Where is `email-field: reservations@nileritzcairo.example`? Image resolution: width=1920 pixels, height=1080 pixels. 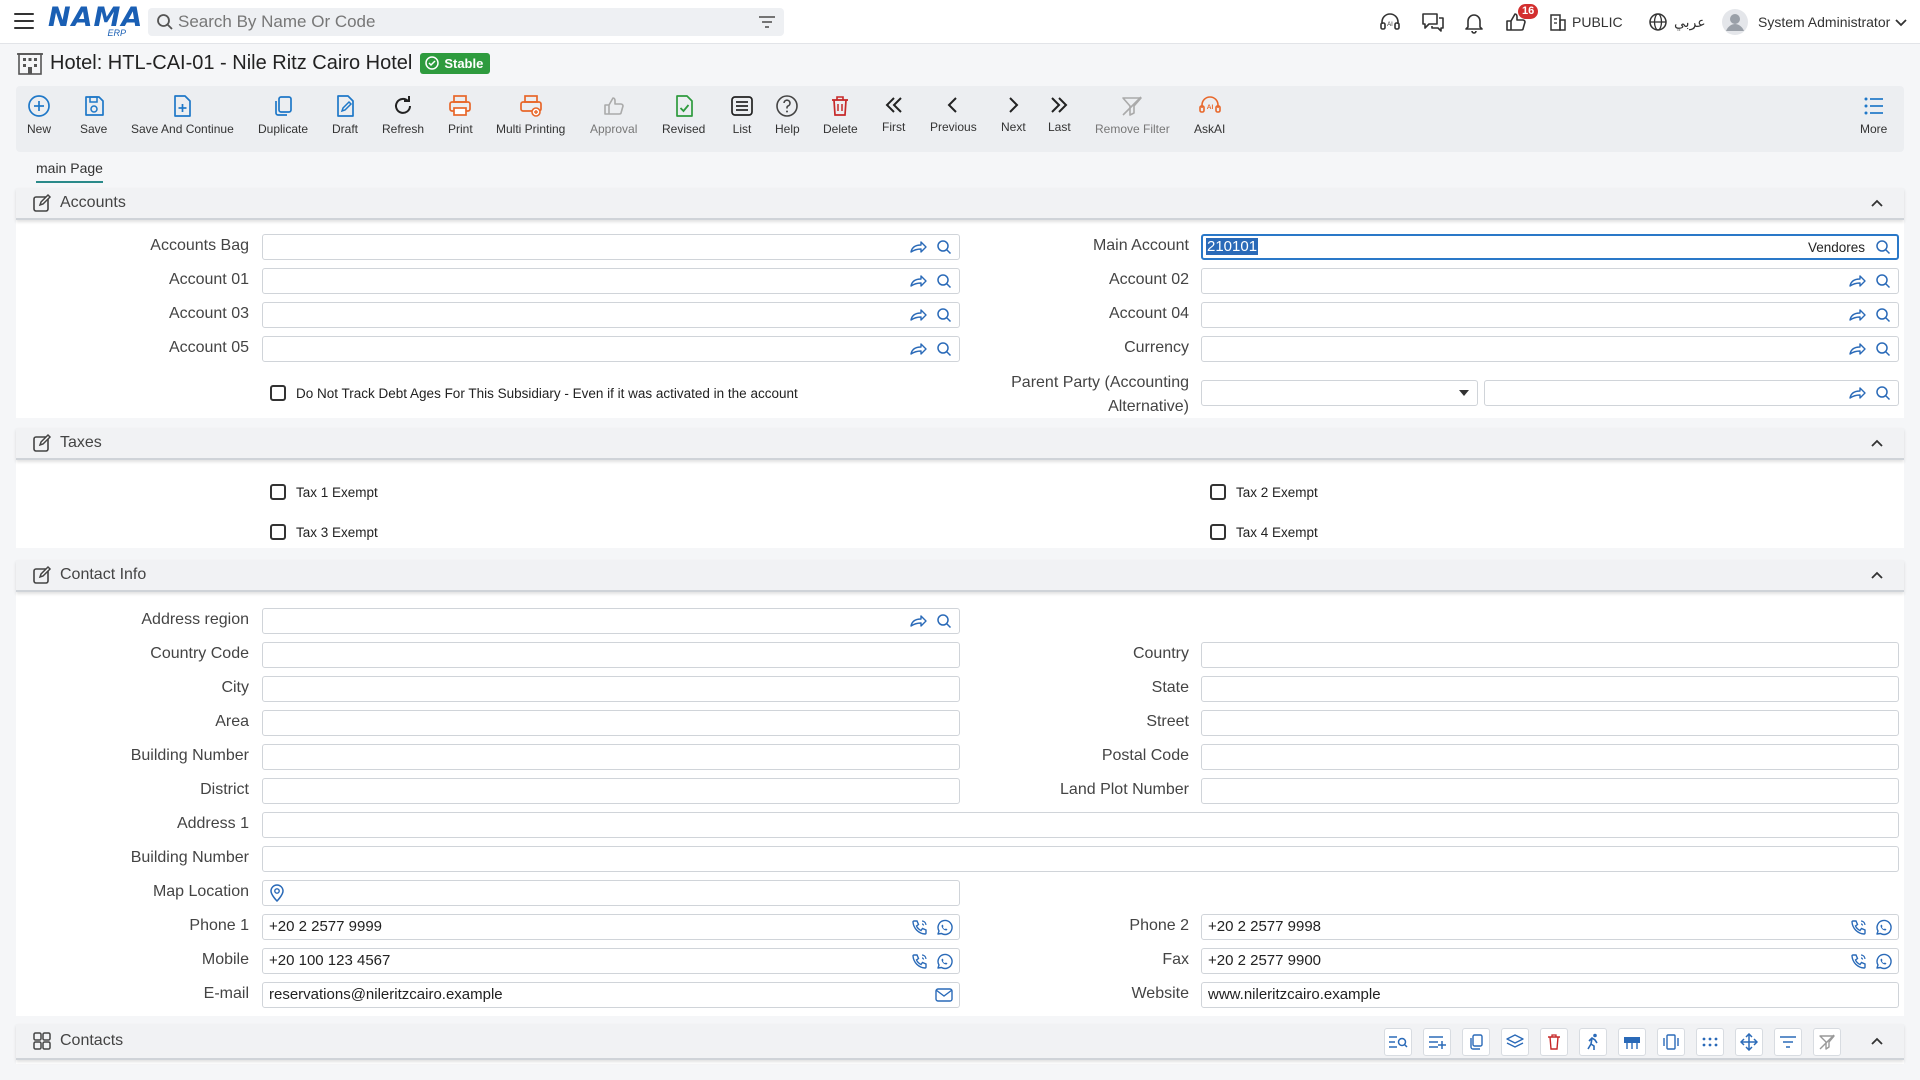 email-field: reservations@nileritzcairo.example is located at coordinates (611, 995).